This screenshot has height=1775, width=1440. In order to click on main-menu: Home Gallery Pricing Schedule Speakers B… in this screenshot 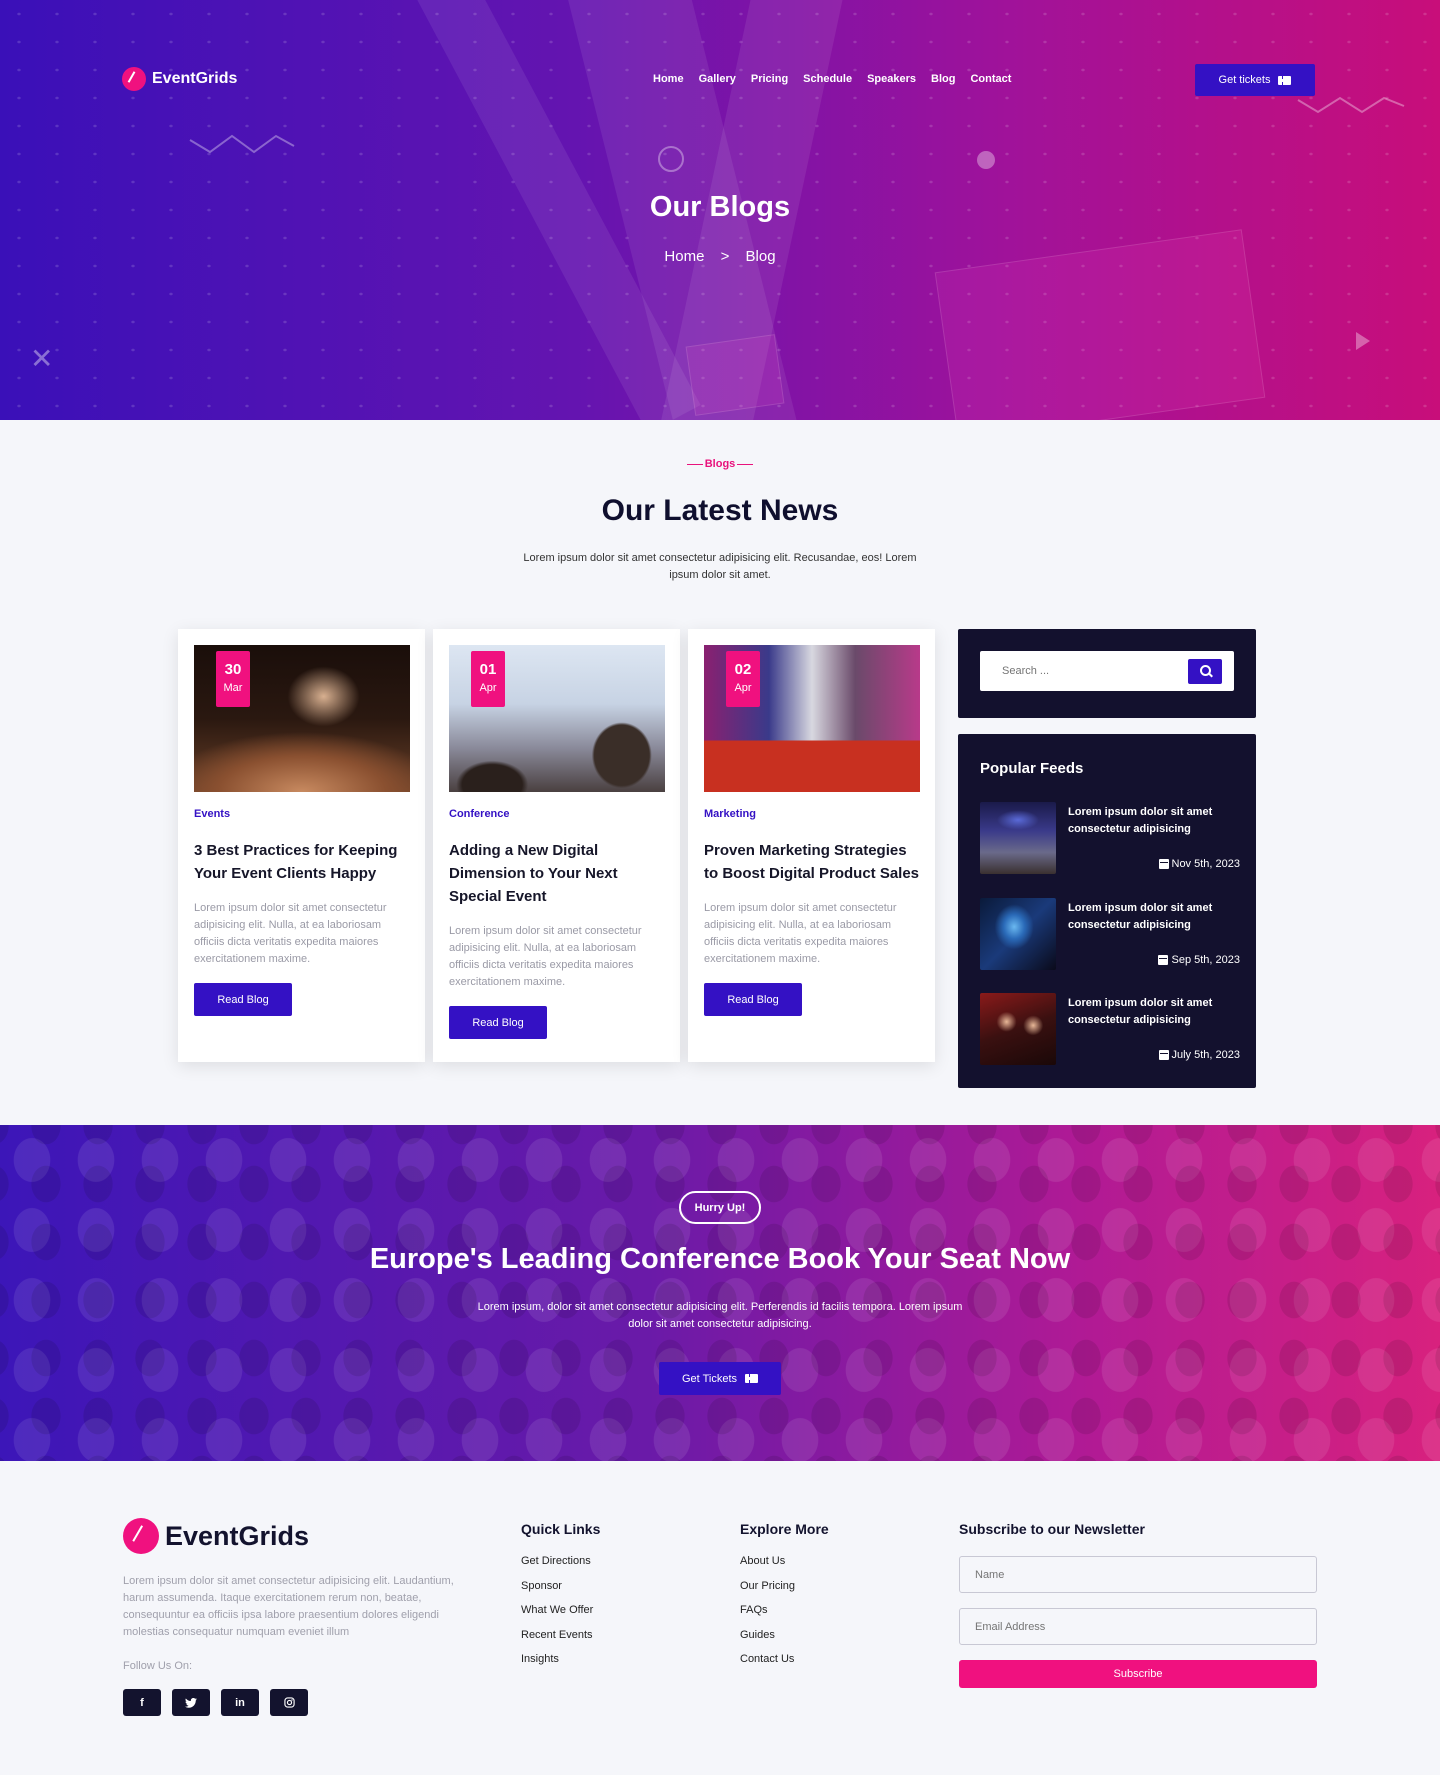, I will do `click(832, 79)`.